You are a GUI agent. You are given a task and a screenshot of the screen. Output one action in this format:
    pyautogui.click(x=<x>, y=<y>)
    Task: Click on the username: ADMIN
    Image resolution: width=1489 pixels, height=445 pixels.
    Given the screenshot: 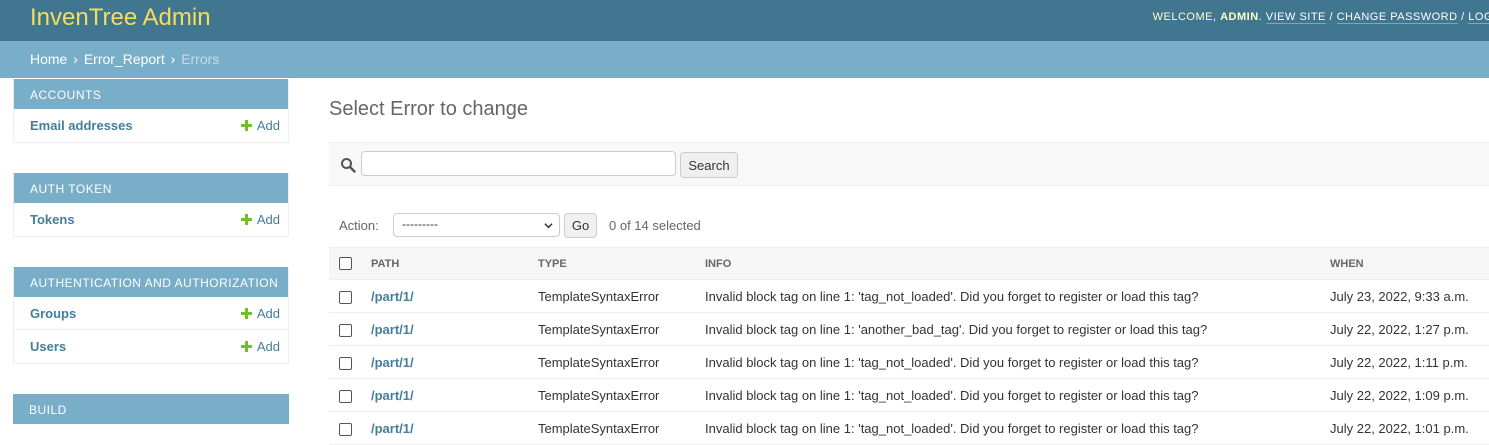 What is the action you would take?
    pyautogui.click(x=1239, y=17)
    